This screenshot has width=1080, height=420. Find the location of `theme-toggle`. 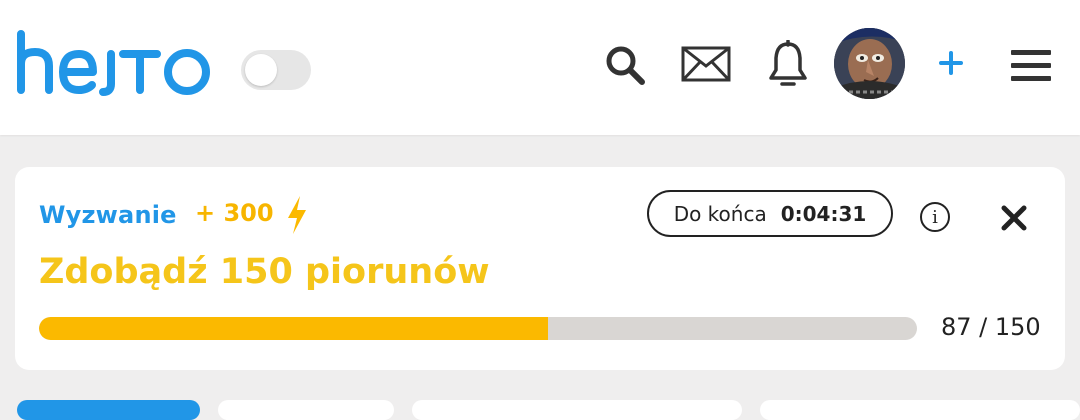

theme-toggle is located at coordinates (276, 70).